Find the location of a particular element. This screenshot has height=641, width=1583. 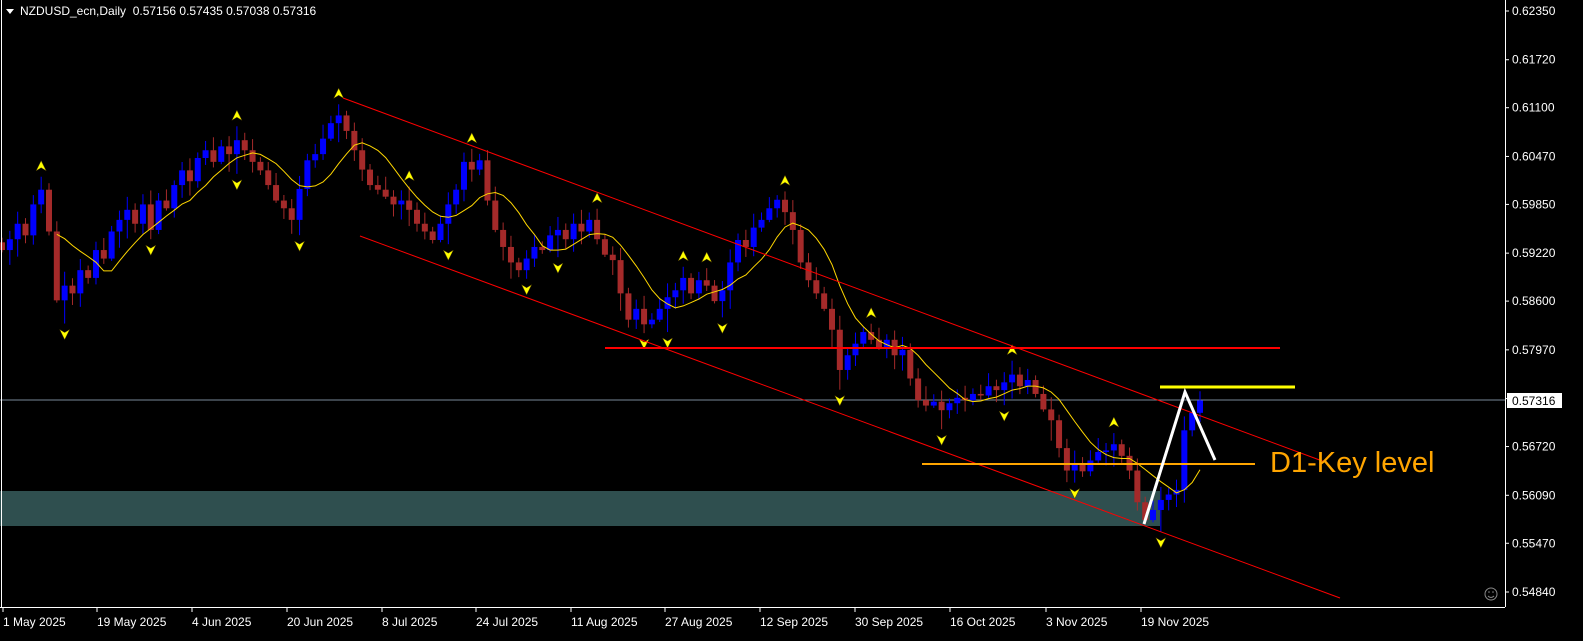

time-tick-label: 8 Jul 2025 is located at coordinates (410, 622).